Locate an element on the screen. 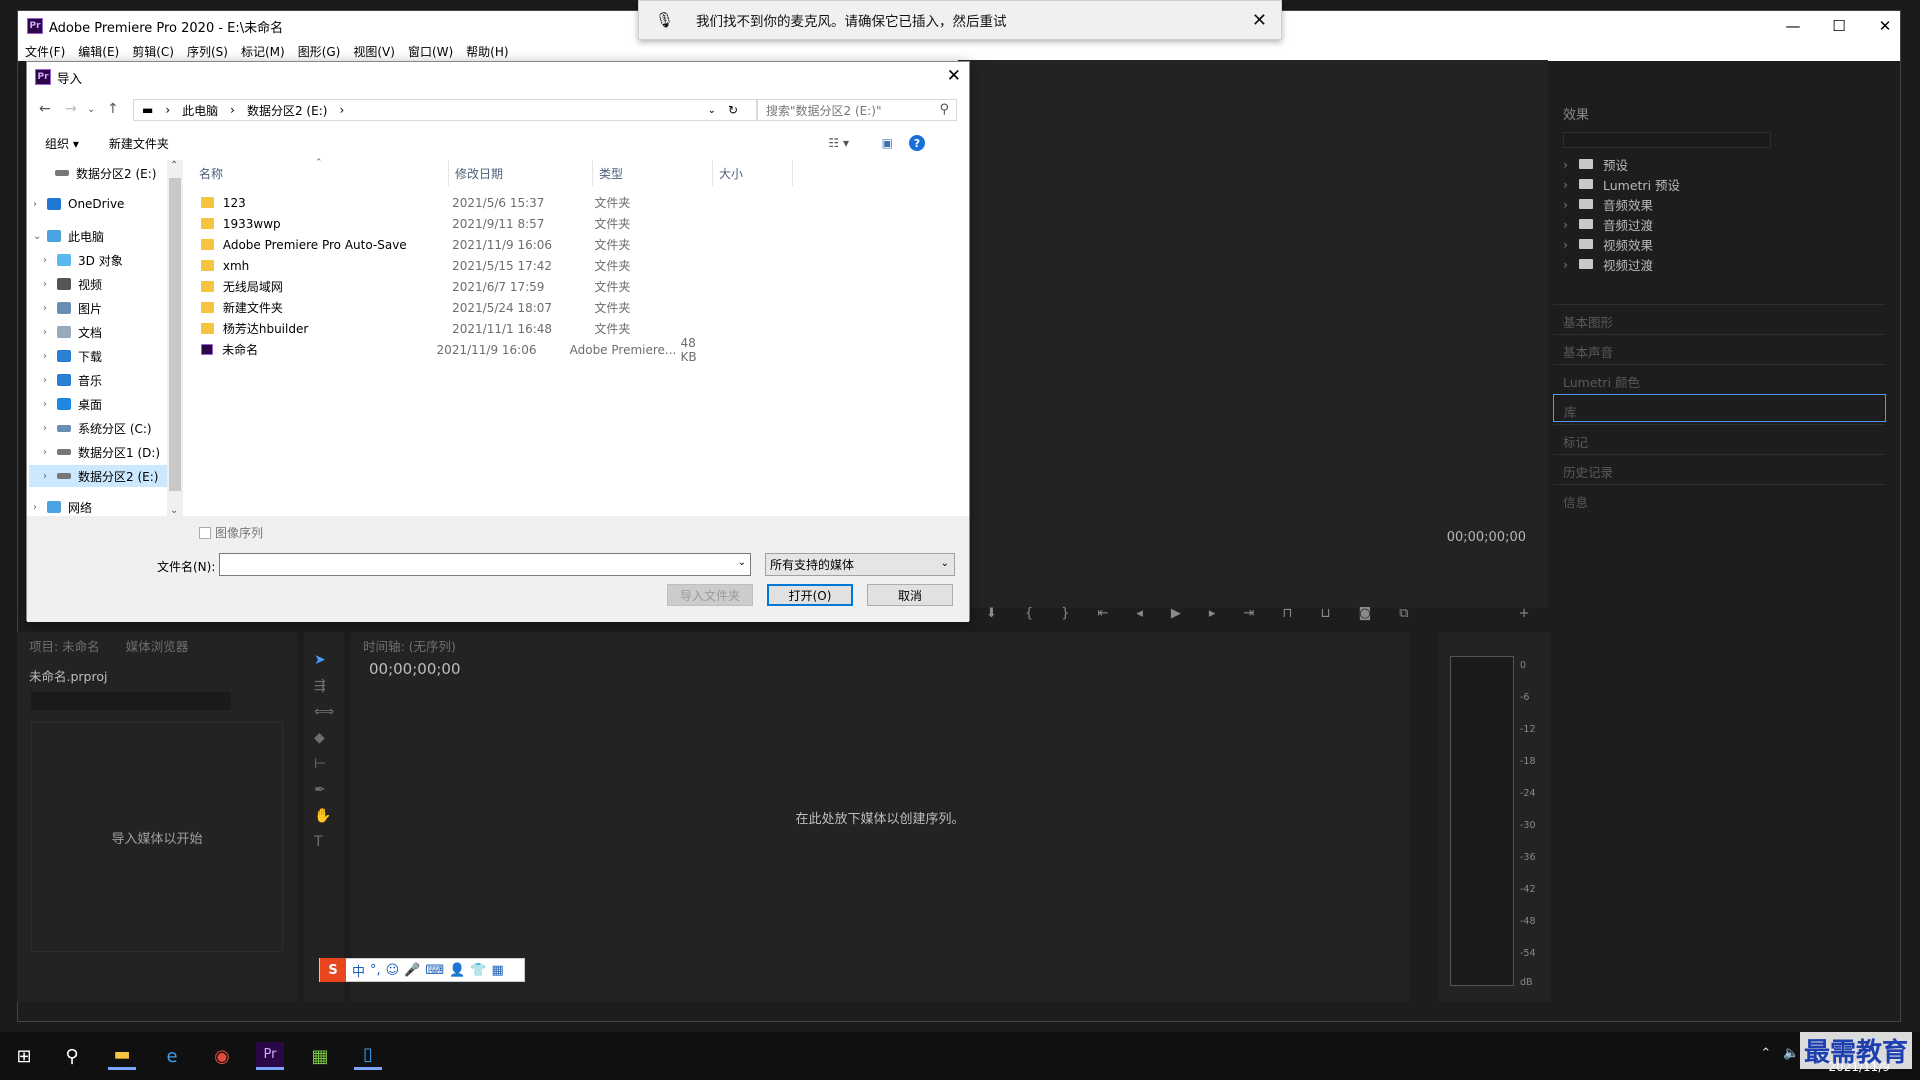 The height and width of the screenshot is (1080, 1920). search-input: 搜索"数据分区2 (E:)" ⚲ is located at coordinates (857, 110).